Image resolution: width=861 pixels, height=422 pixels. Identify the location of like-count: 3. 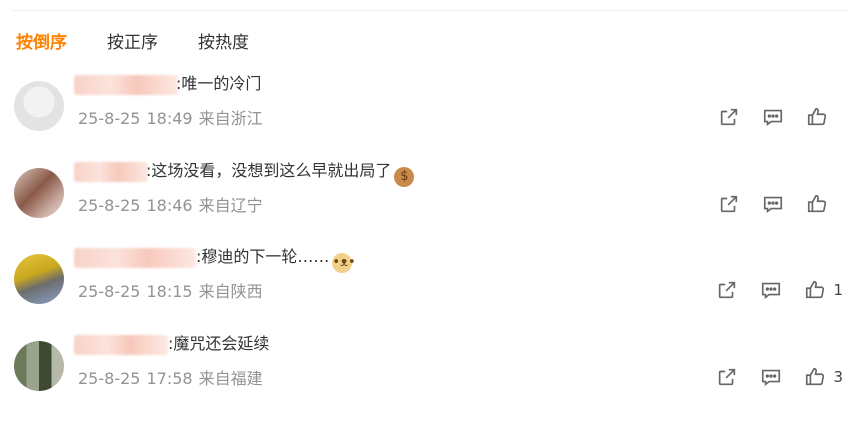
(838, 377).